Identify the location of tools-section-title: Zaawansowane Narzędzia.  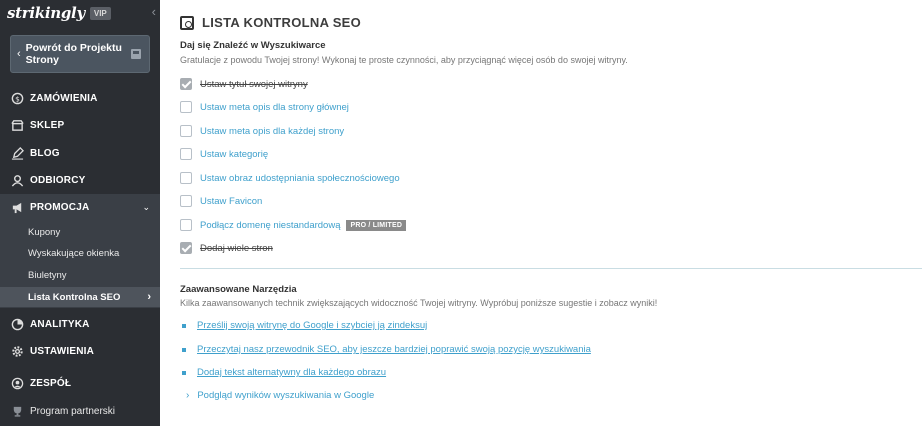
(238, 289).